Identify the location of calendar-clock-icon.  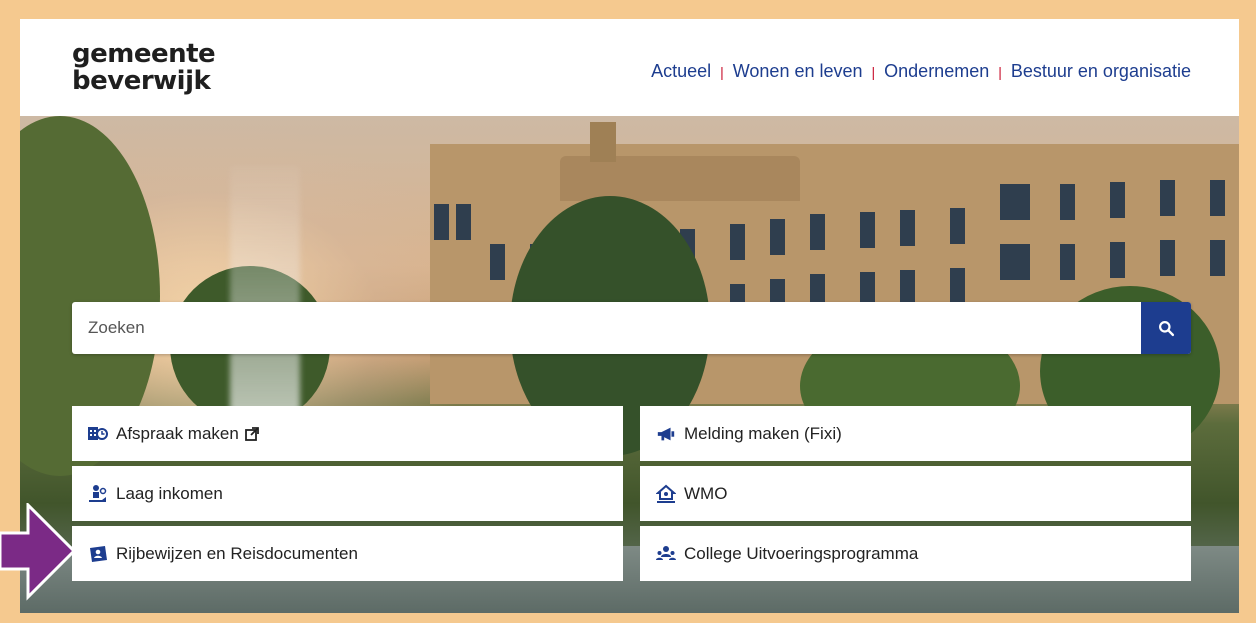
(98, 434).